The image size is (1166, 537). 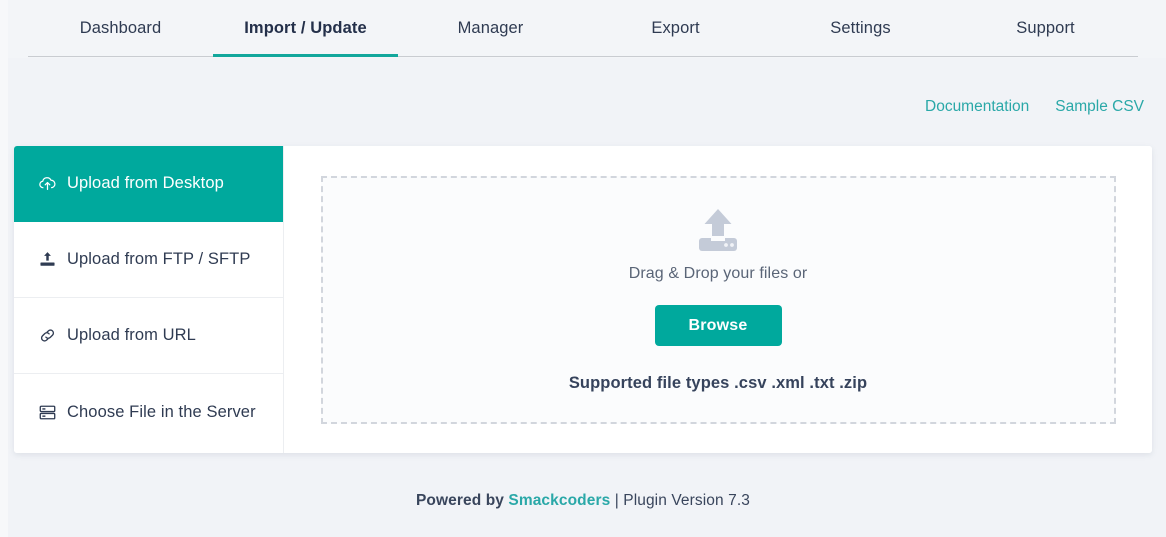 What do you see at coordinates (559, 500) in the screenshot?
I see `smackcoders-link: Smackcoders` at bounding box center [559, 500].